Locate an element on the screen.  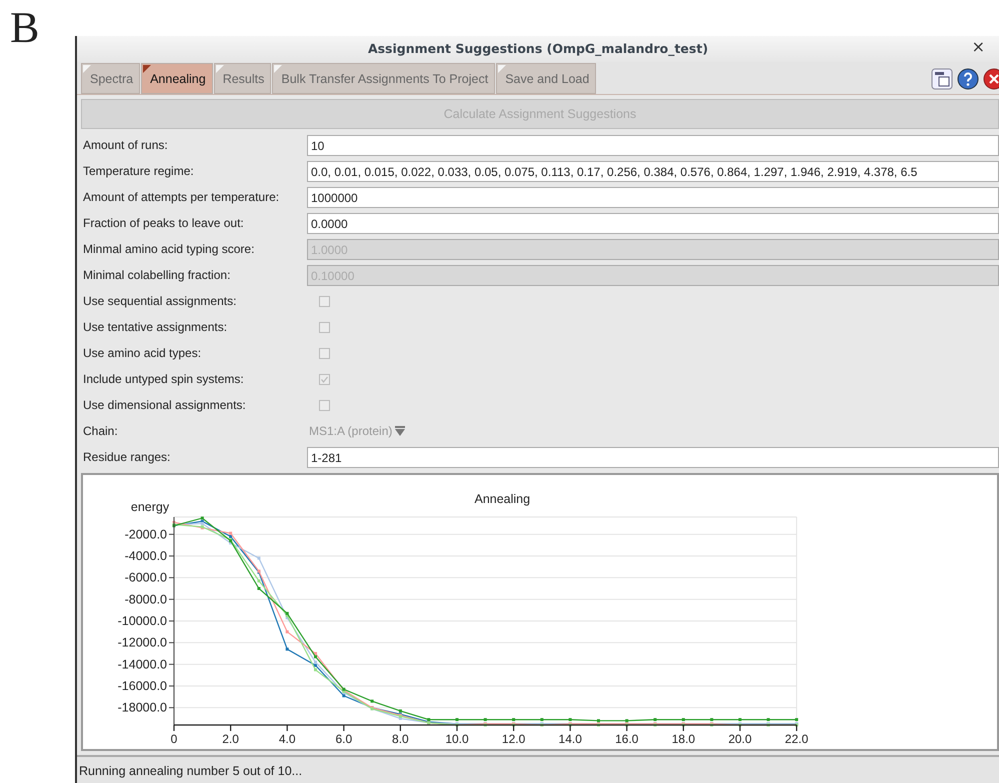
x-tick-label: 12.0 is located at coordinates (514, 739).